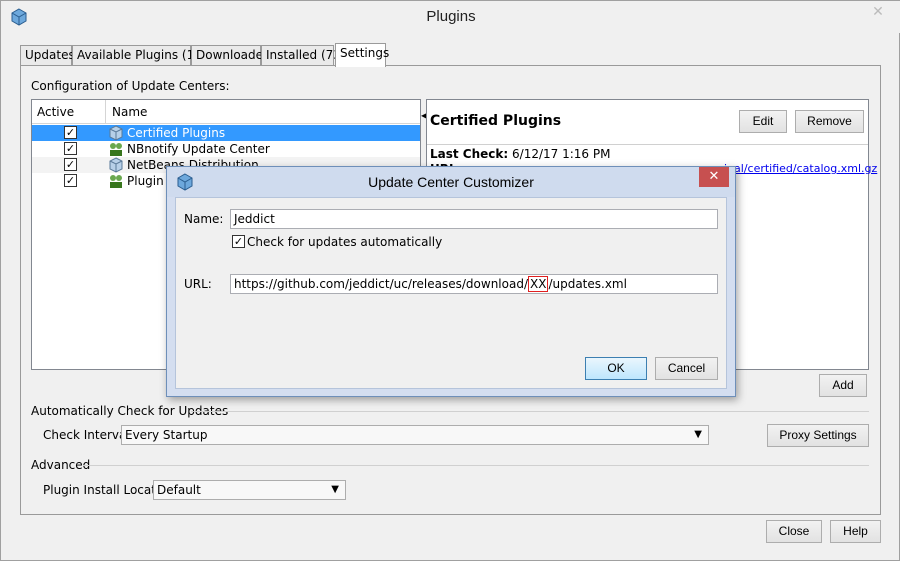 The width and height of the screenshot is (900, 561). I want to click on proxy-settings-button: Proxy Settings, so click(818, 435).